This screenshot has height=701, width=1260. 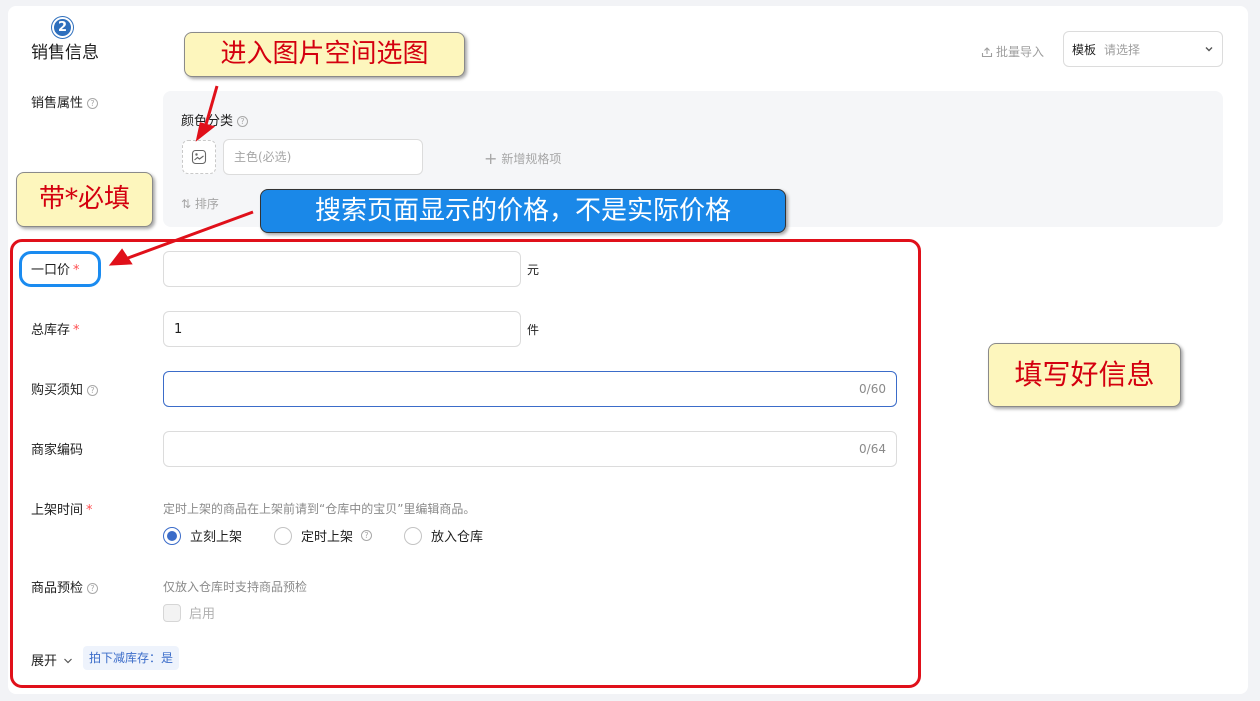 What do you see at coordinates (211, 107) in the screenshot?
I see `arrow-to-image-picker` at bounding box center [211, 107].